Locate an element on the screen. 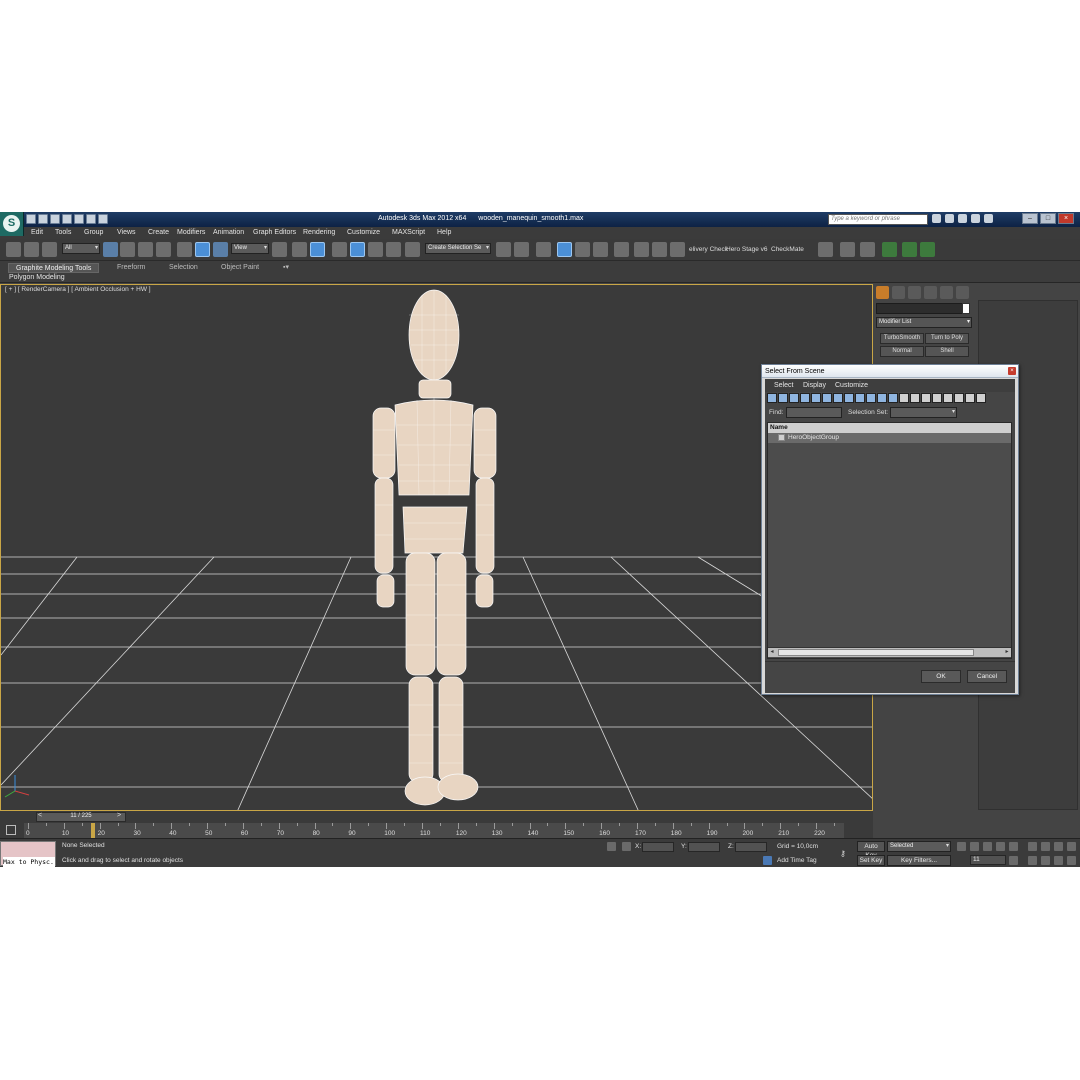  menu-graph-editors: Graph Editors is located at coordinates (274, 232).